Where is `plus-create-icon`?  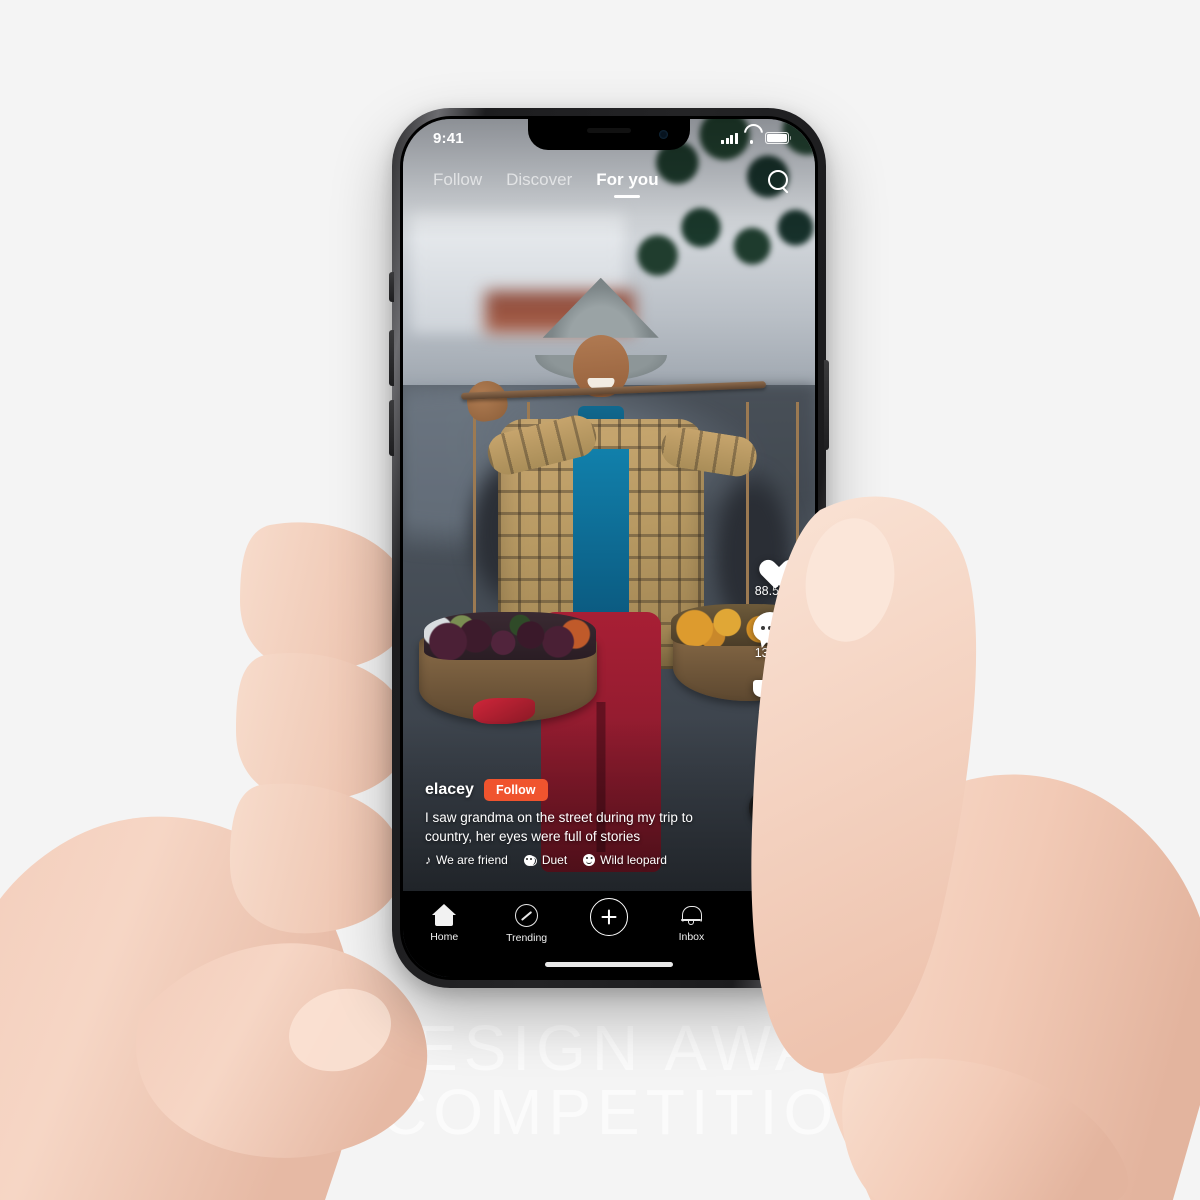 plus-create-icon is located at coordinates (609, 917).